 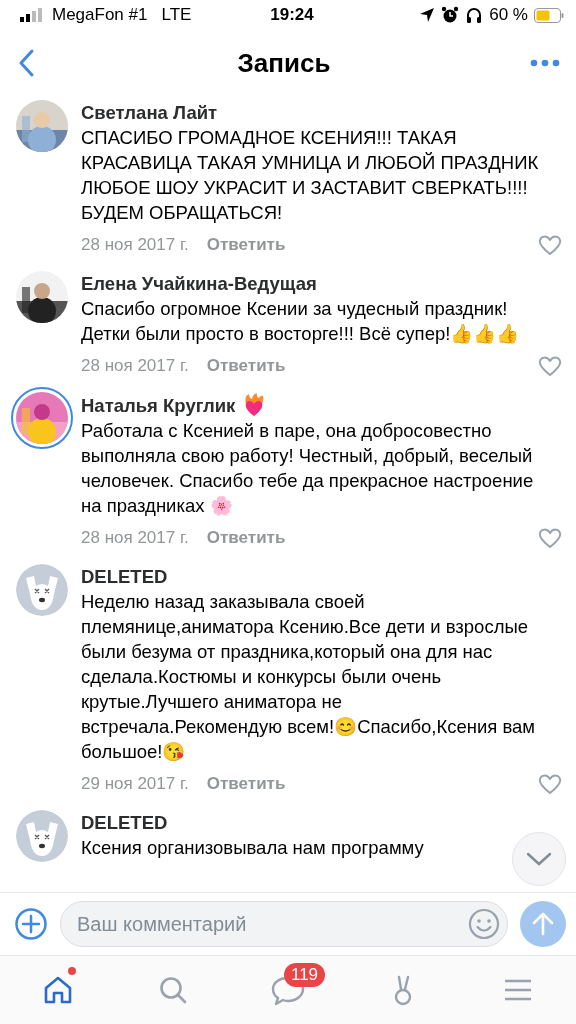 What do you see at coordinates (149, 112) in the screenshot?
I see `author-name: Светлана Лайт` at bounding box center [149, 112].